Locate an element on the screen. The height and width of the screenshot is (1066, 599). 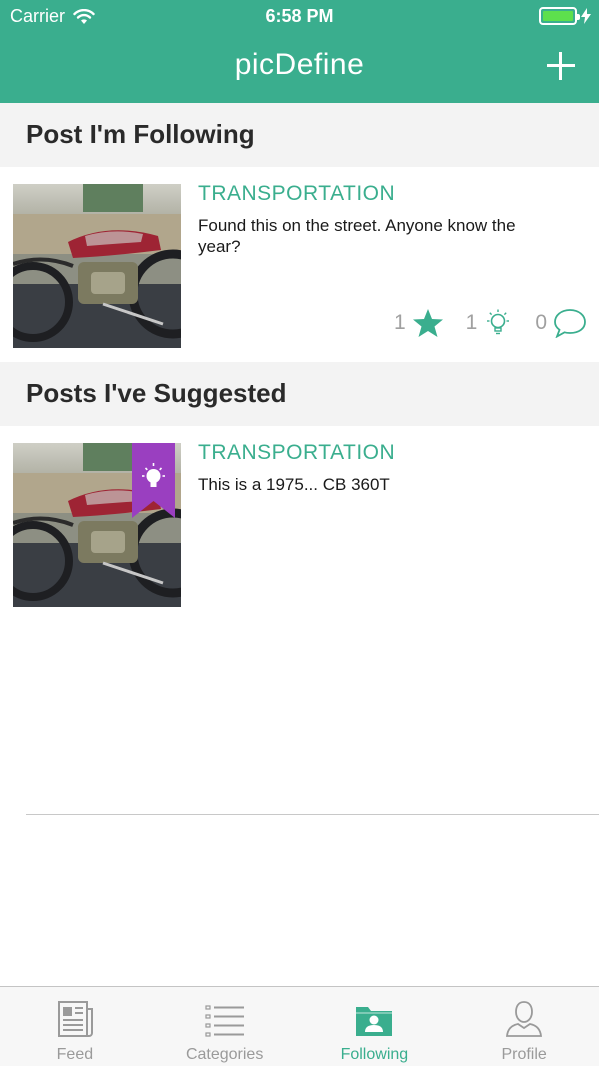
lightbulb-bookmark-icon is located at coordinates (153, 480).